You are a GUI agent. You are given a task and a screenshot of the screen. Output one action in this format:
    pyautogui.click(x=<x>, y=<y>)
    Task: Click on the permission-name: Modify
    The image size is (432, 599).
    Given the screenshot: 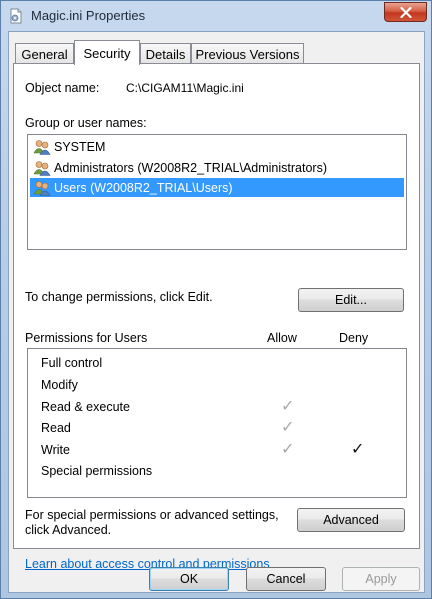 What is the action you would take?
    pyautogui.click(x=59, y=385)
    